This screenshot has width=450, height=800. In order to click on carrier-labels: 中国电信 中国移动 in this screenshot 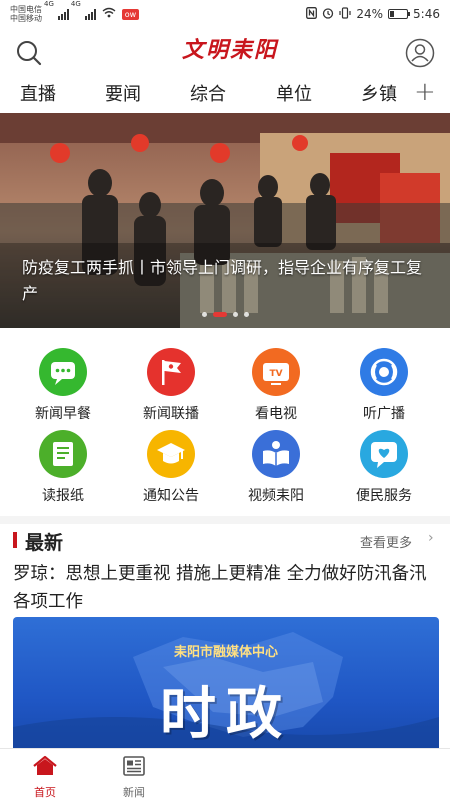, I will do `click(26, 14)`.